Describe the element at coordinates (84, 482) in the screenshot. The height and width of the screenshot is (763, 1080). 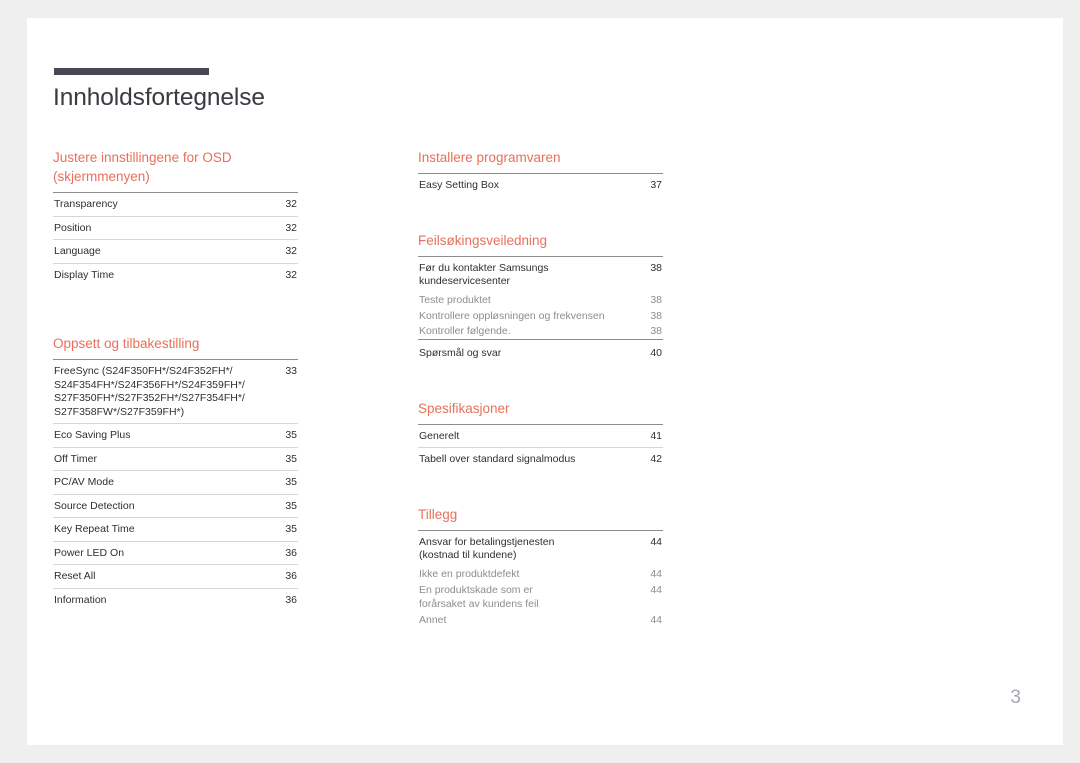
I see `toc-entry-label: PC/AV Mode` at that location.